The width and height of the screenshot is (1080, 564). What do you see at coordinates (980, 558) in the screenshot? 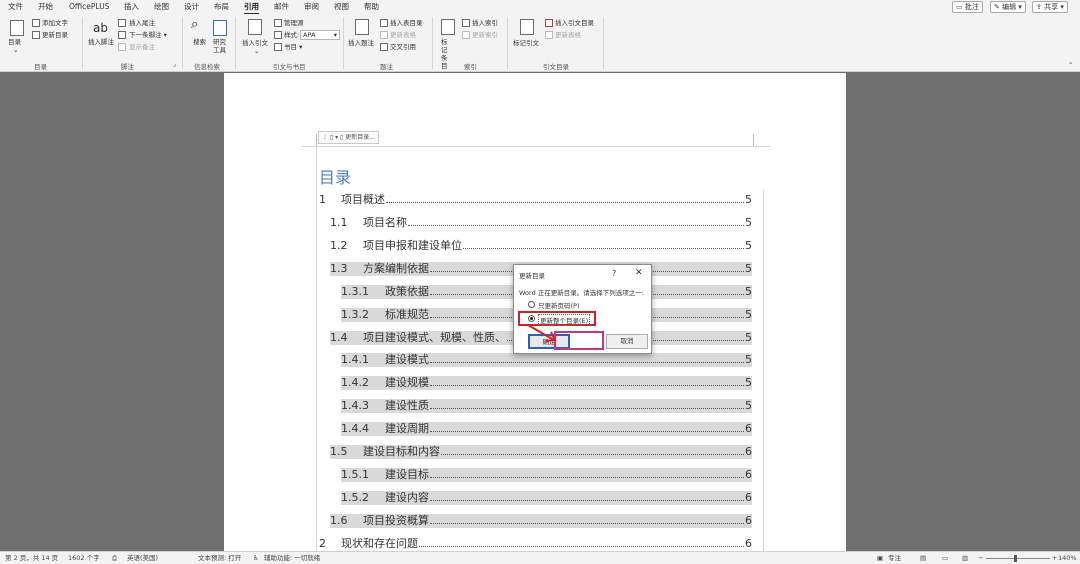
I see `zoom-out-icon: −` at bounding box center [980, 558].